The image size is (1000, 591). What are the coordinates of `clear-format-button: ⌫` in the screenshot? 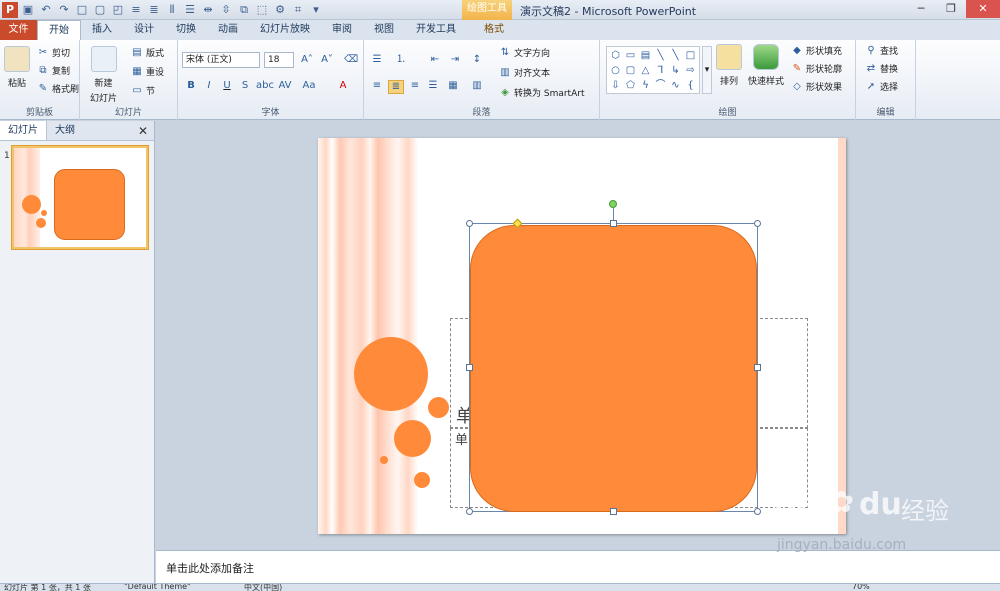 It's located at (351, 60).